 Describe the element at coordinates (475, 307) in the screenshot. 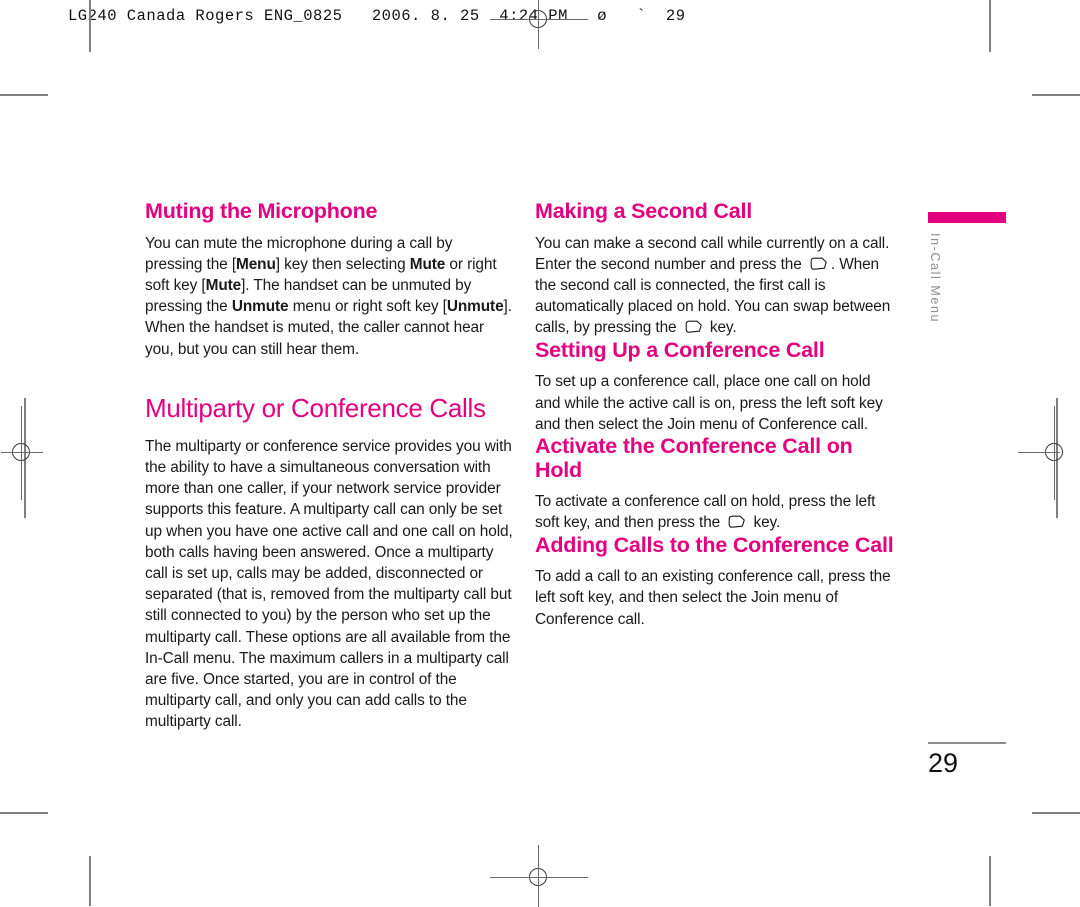

I see `inline-key-unmute-bracket: Unmute` at that location.